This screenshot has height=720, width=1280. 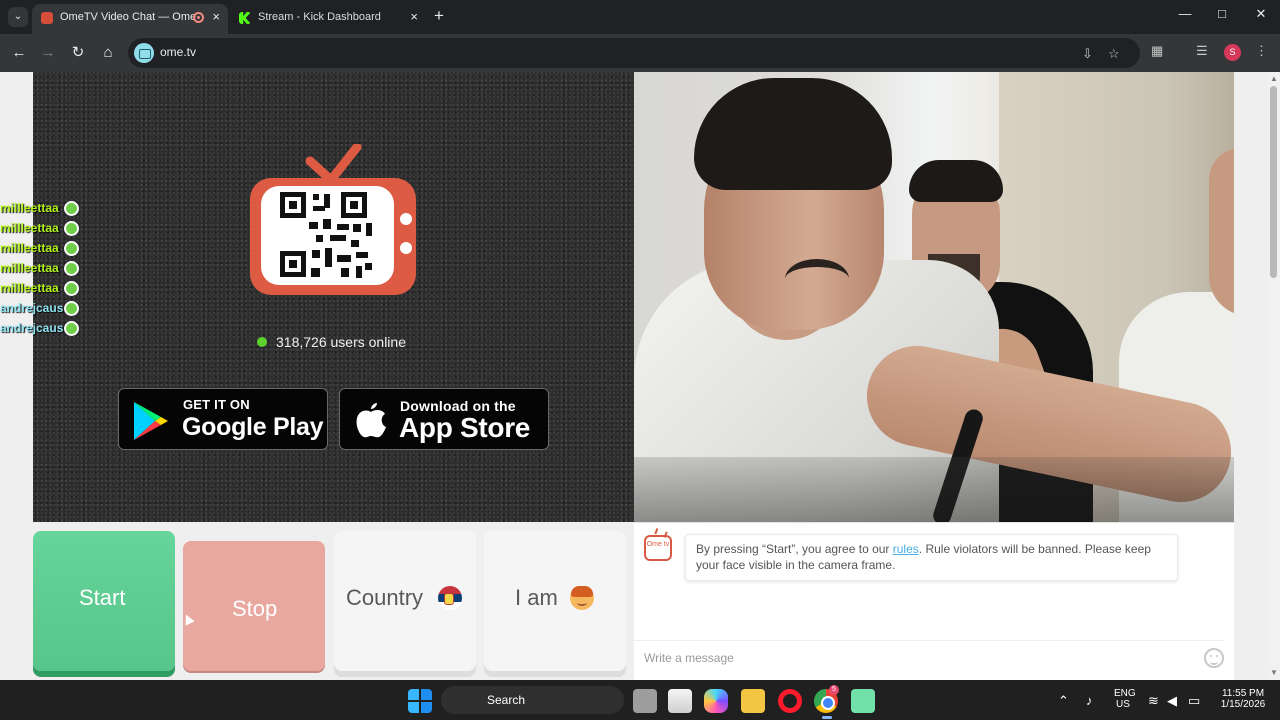 I want to click on close-window-icon: ✕, so click(x=1261, y=14).